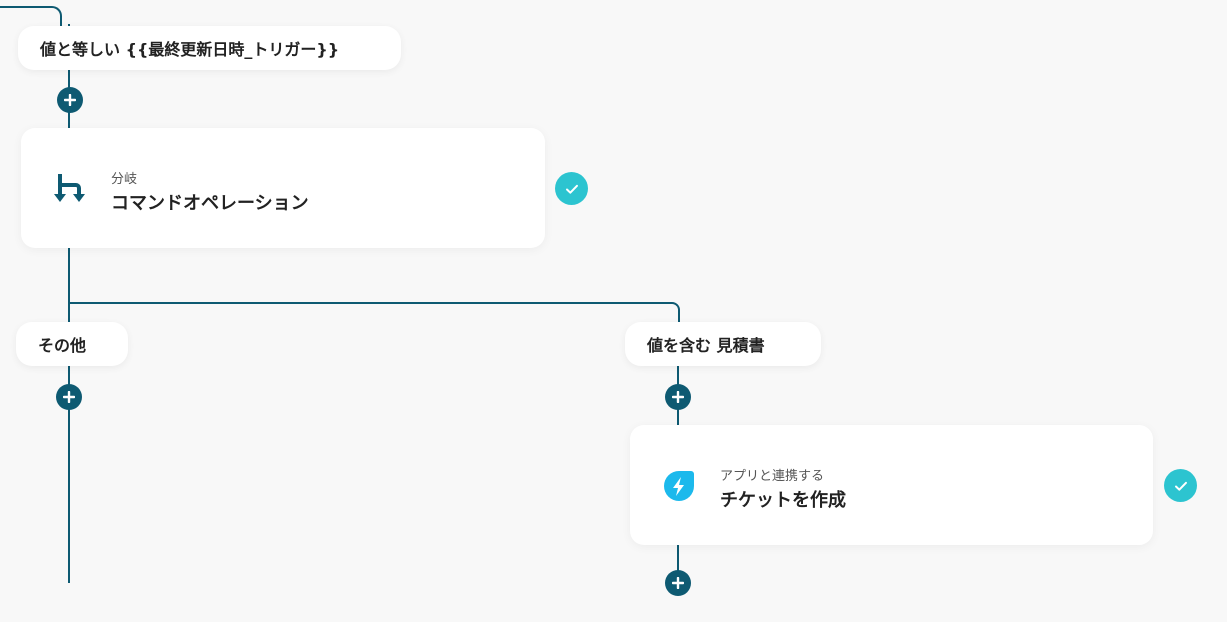 This screenshot has width=1227, height=622. Describe the element at coordinates (772, 476) in the screenshot. I see `create-ticket-step-category: アプリと連携する` at that location.